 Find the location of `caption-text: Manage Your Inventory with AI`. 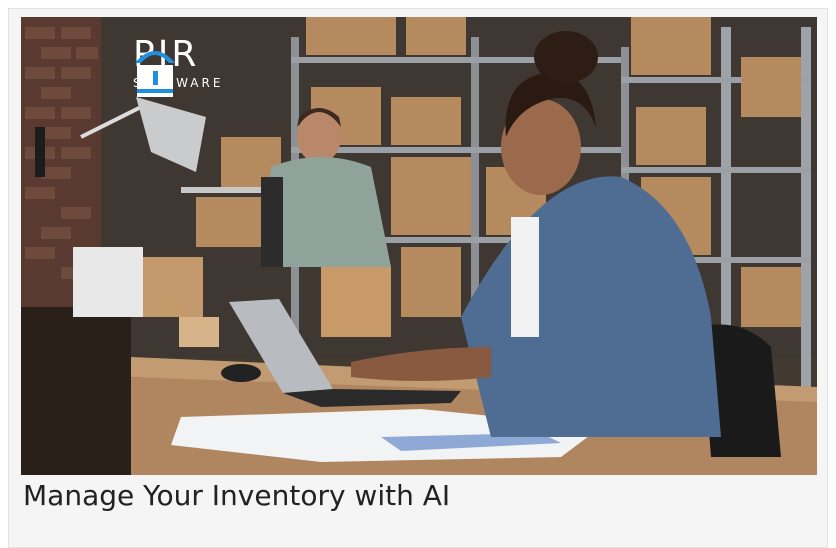

caption-text: Manage Your Inventory with AI is located at coordinates (237, 495).